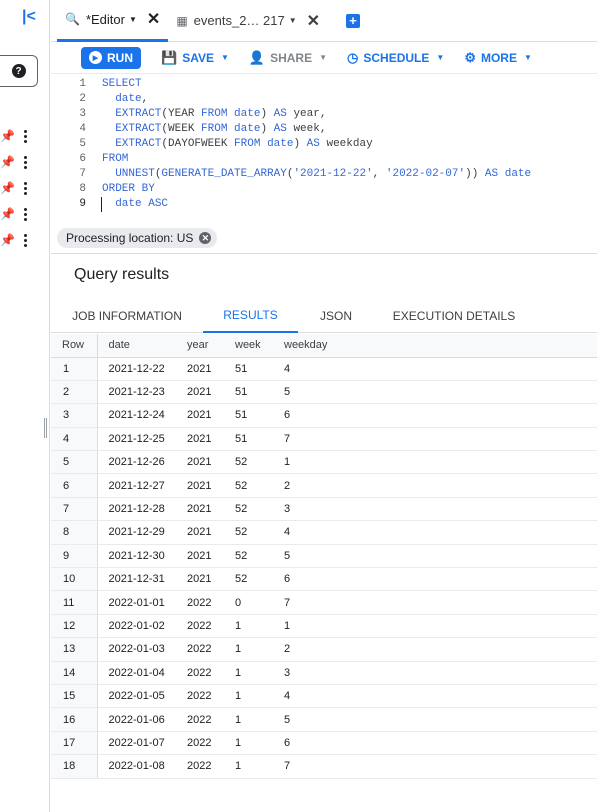 This screenshot has height=812, width=597. I want to click on more-label: MORE, so click(498, 57).